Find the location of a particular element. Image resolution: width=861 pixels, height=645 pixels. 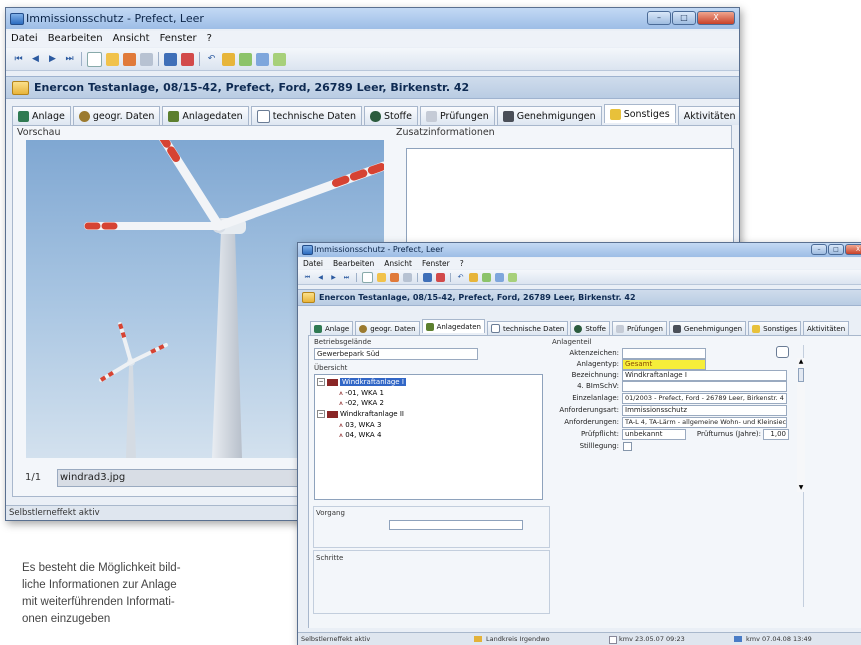

bezeichnung-field: Windkraftanlage I is located at coordinates (704, 375).